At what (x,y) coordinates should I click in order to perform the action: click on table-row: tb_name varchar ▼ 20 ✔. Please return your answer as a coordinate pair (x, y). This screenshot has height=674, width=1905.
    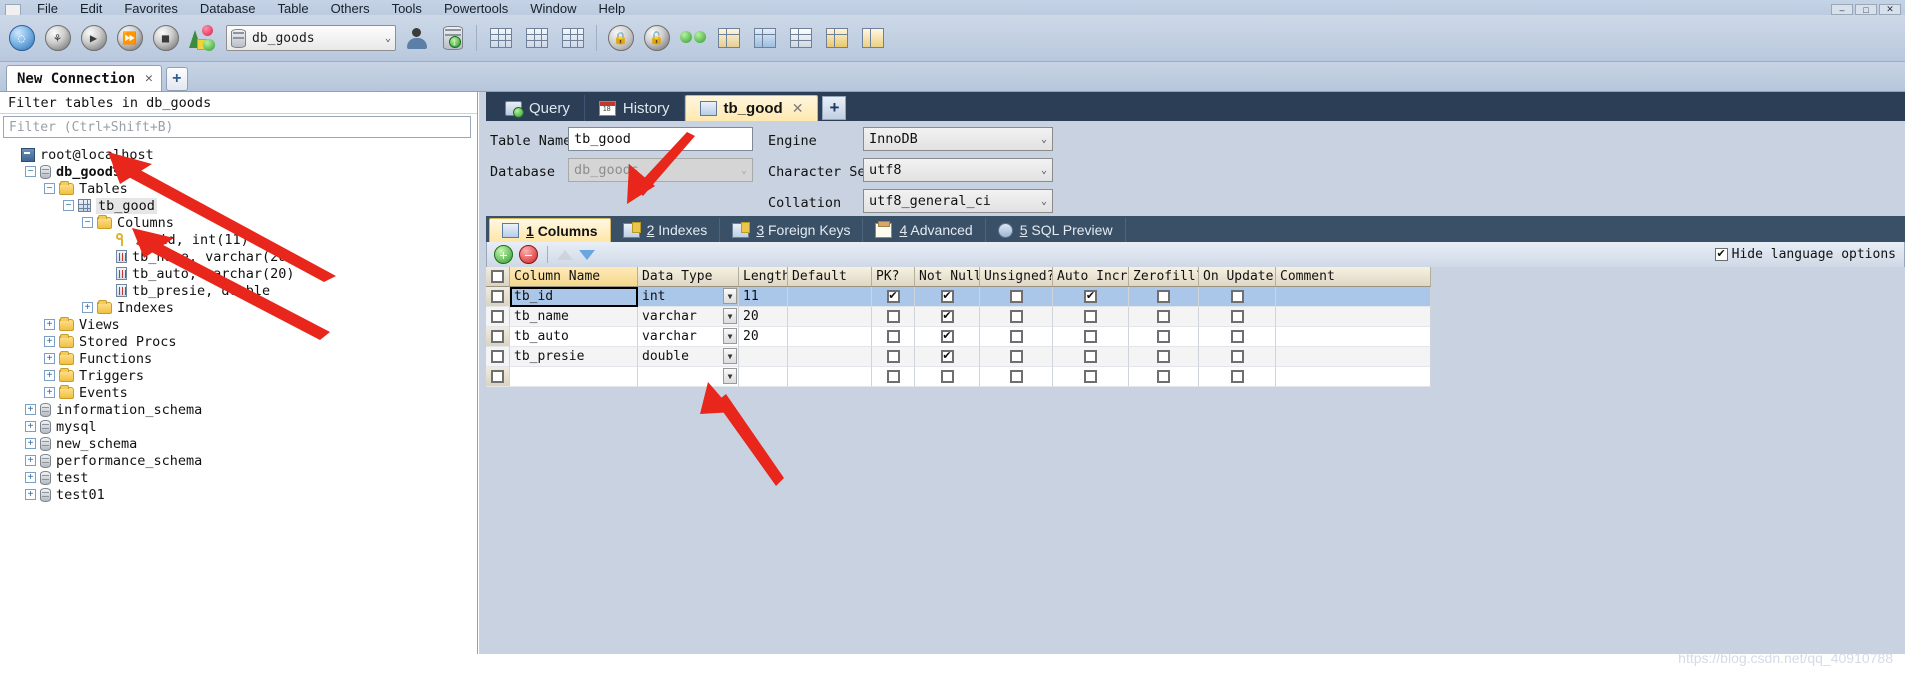
    Looking at the image, I should click on (1195, 317).